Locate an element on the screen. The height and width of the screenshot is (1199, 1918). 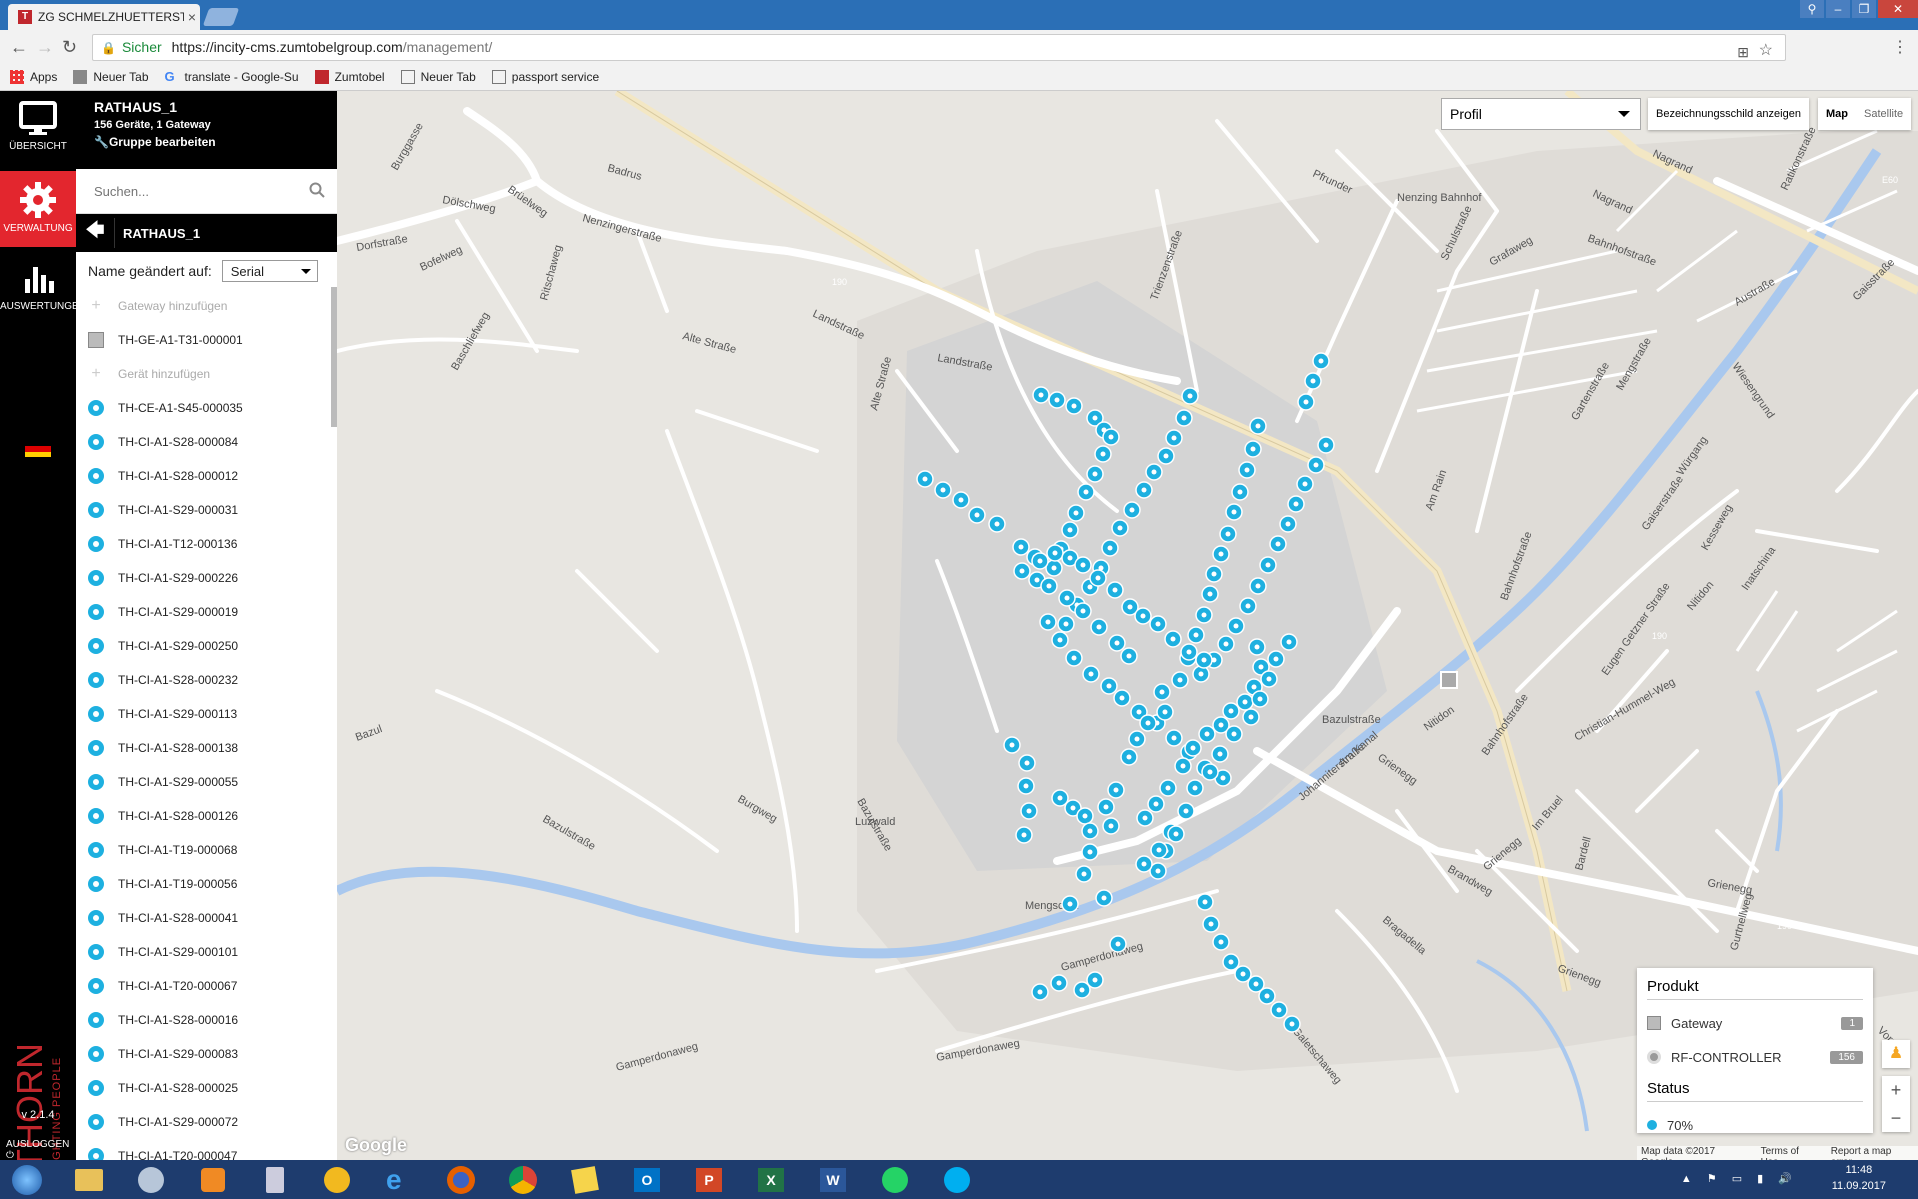
start-orb-icon is located at coordinates (27, 1180).